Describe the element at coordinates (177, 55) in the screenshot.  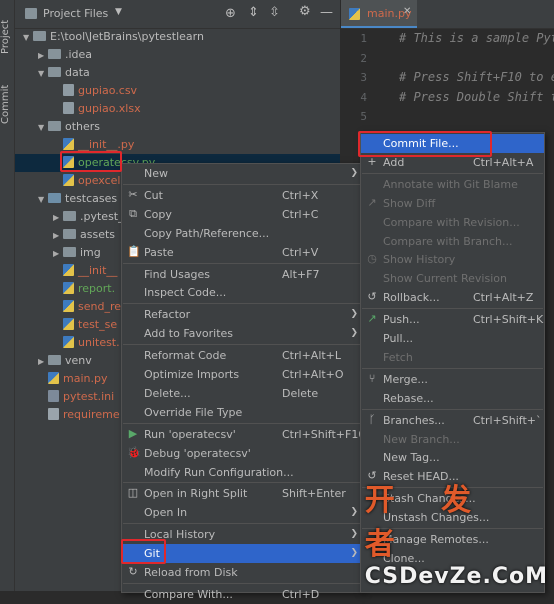
I see `tree-folder: ▶ .idea` at that location.